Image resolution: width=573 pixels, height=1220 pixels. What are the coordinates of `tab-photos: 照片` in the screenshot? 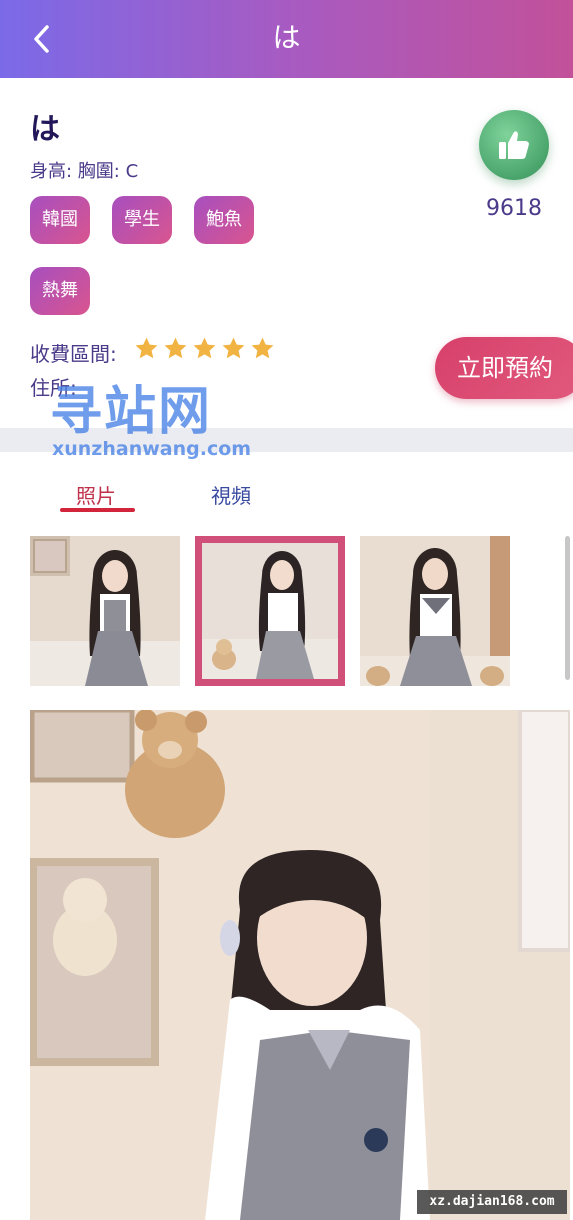 It's located at (96, 494).